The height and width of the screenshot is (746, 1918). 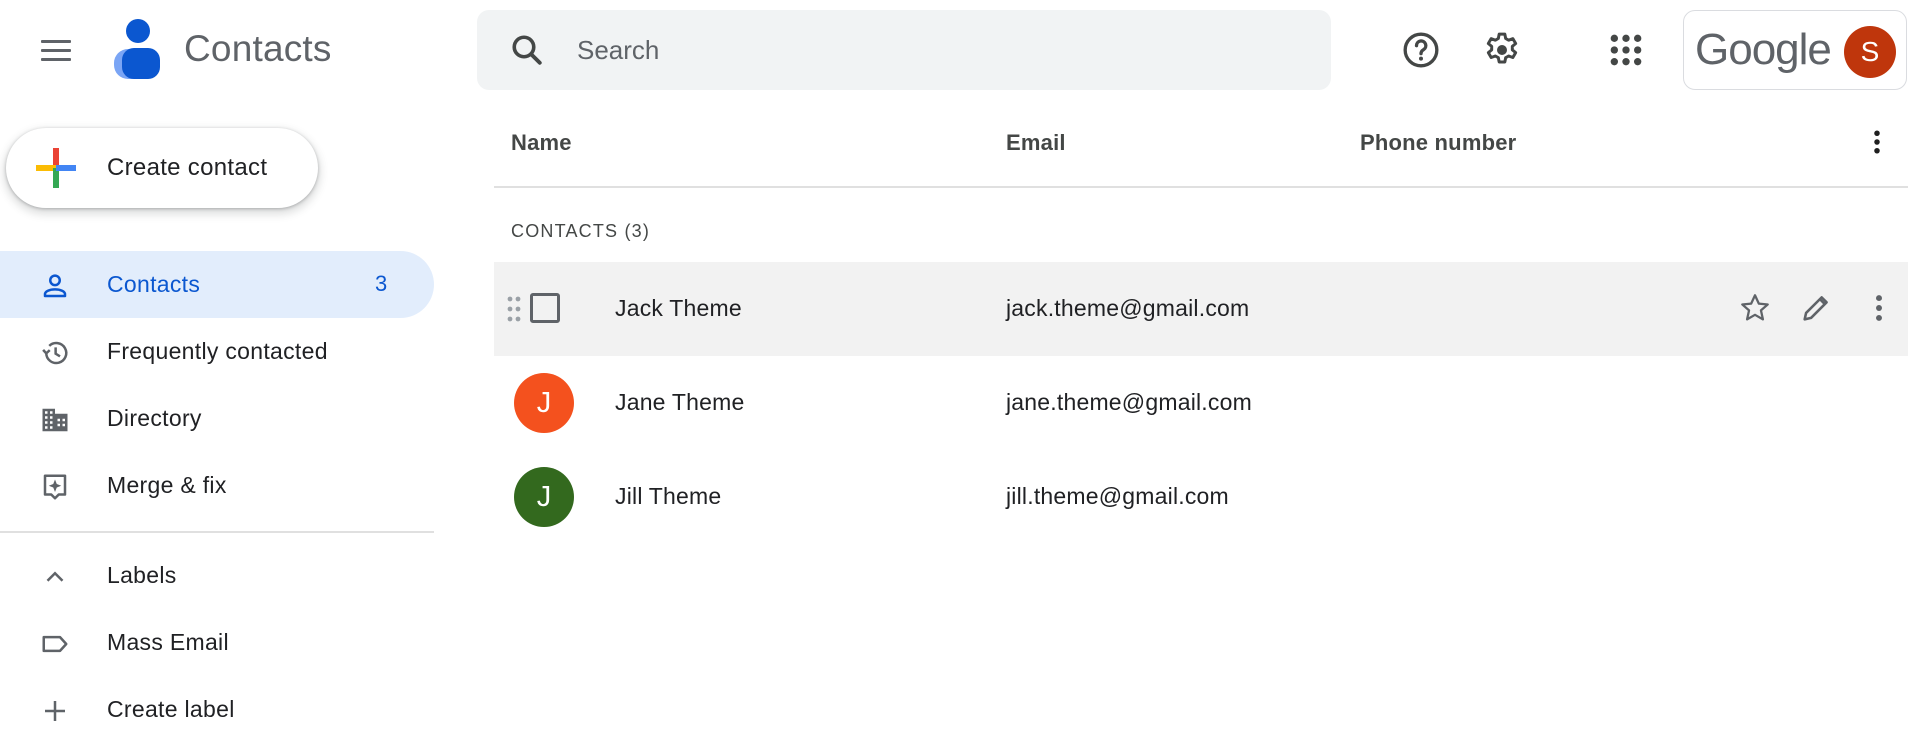 I want to click on create-contact-button: Create contact, so click(x=162, y=168).